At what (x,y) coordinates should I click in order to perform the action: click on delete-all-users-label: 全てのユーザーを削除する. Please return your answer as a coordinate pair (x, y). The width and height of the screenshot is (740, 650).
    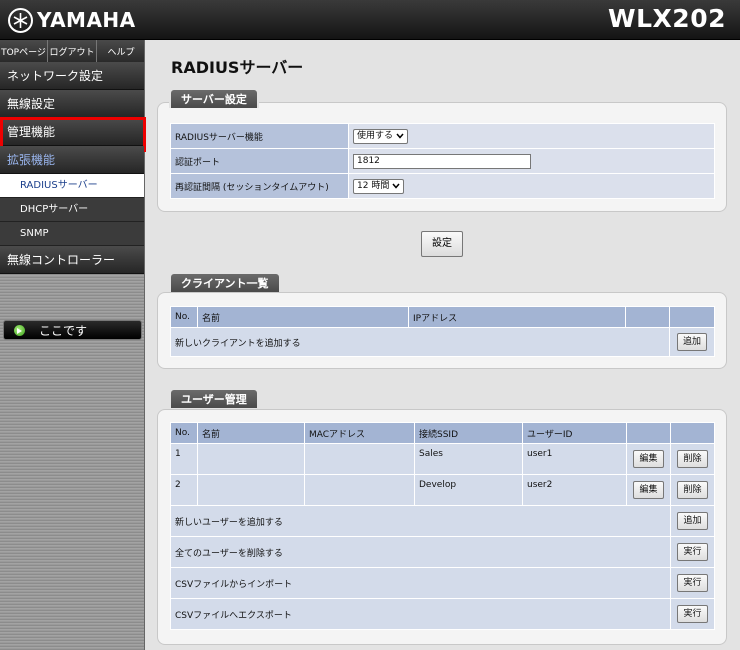
    Looking at the image, I should click on (420, 552).